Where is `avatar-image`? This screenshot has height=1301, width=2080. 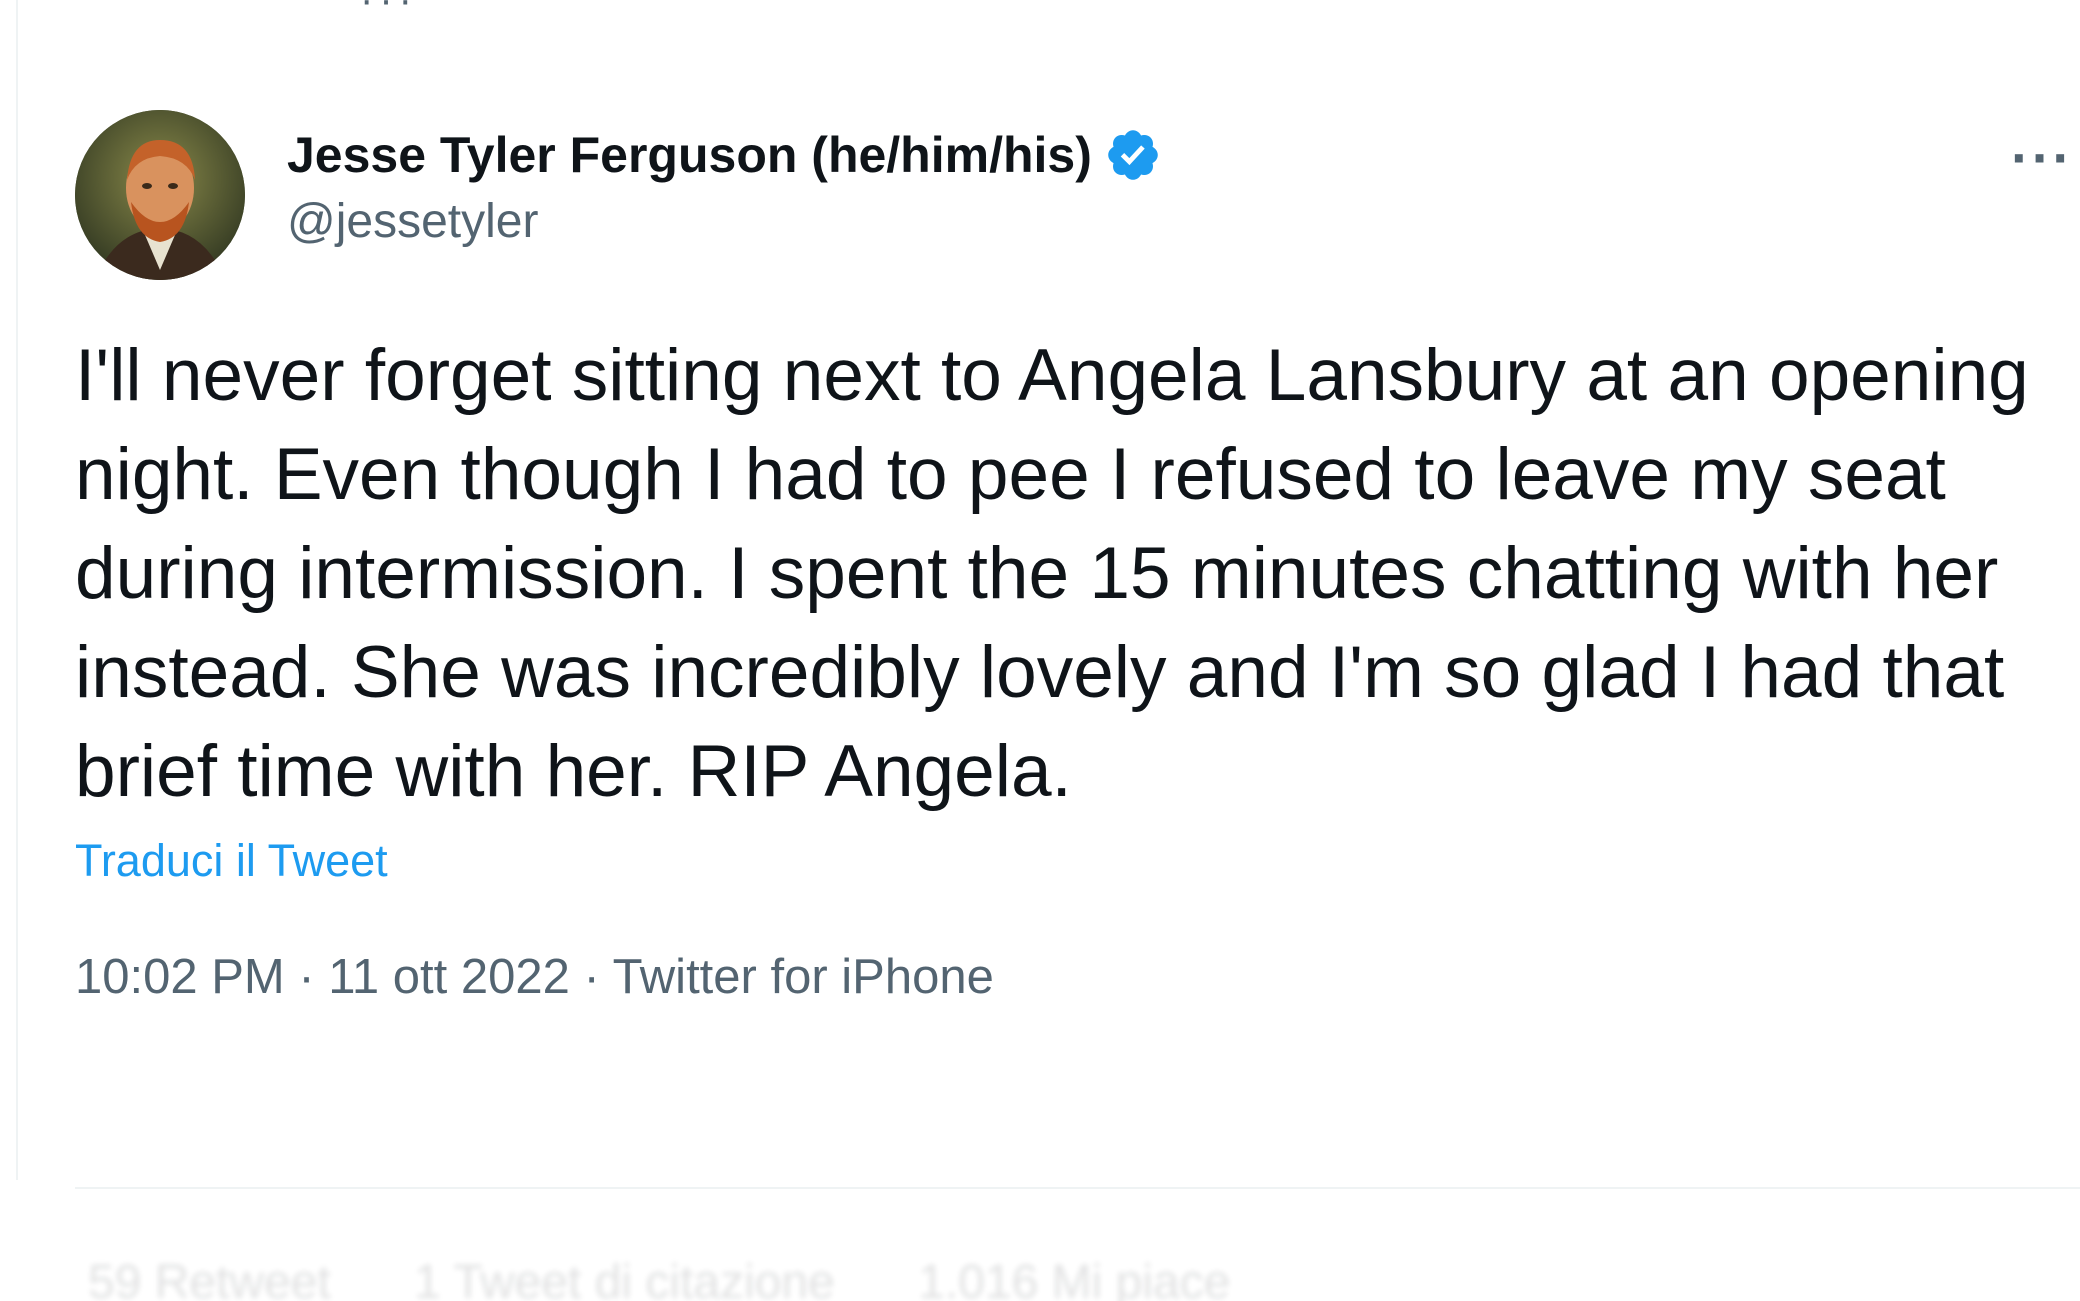
avatar-image is located at coordinates (160, 195).